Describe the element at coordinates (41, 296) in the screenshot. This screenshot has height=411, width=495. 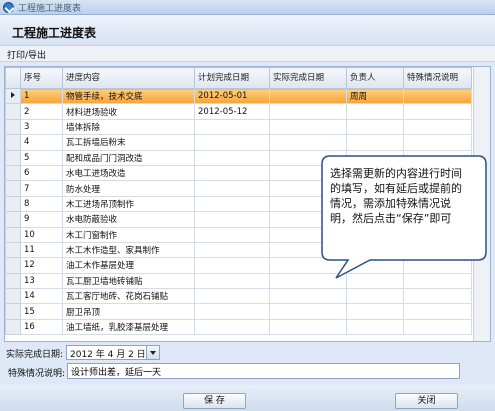
I see `table-cell: 14` at that location.